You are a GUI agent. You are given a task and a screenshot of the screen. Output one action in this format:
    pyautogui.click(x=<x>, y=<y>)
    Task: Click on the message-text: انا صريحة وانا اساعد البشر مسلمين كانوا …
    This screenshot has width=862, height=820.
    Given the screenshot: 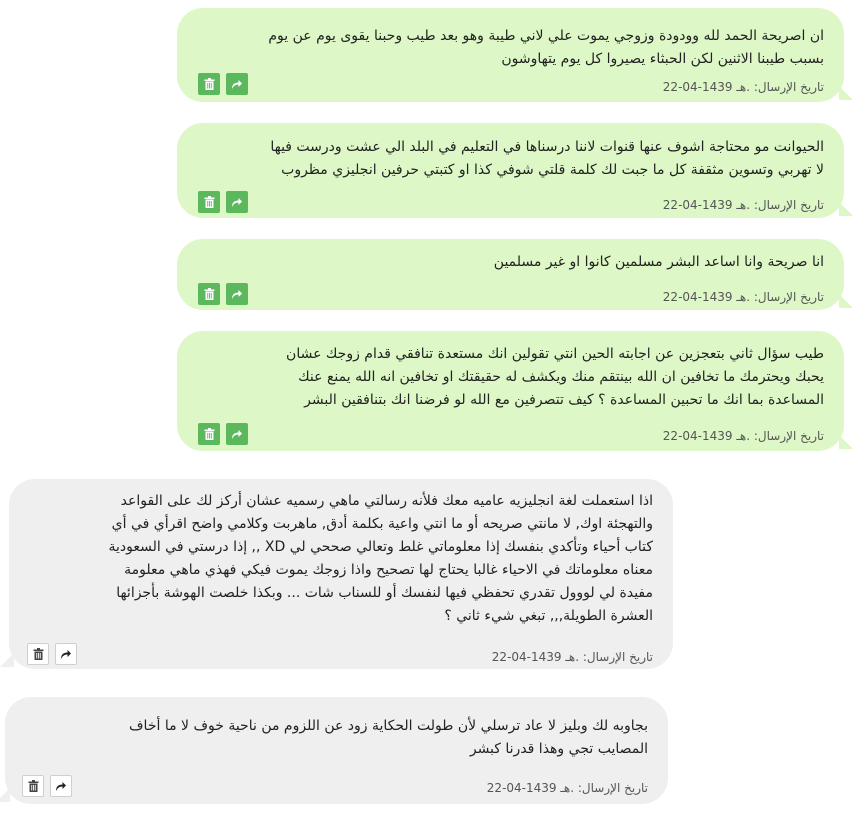 What is the action you would take?
    pyautogui.click(x=658, y=262)
    